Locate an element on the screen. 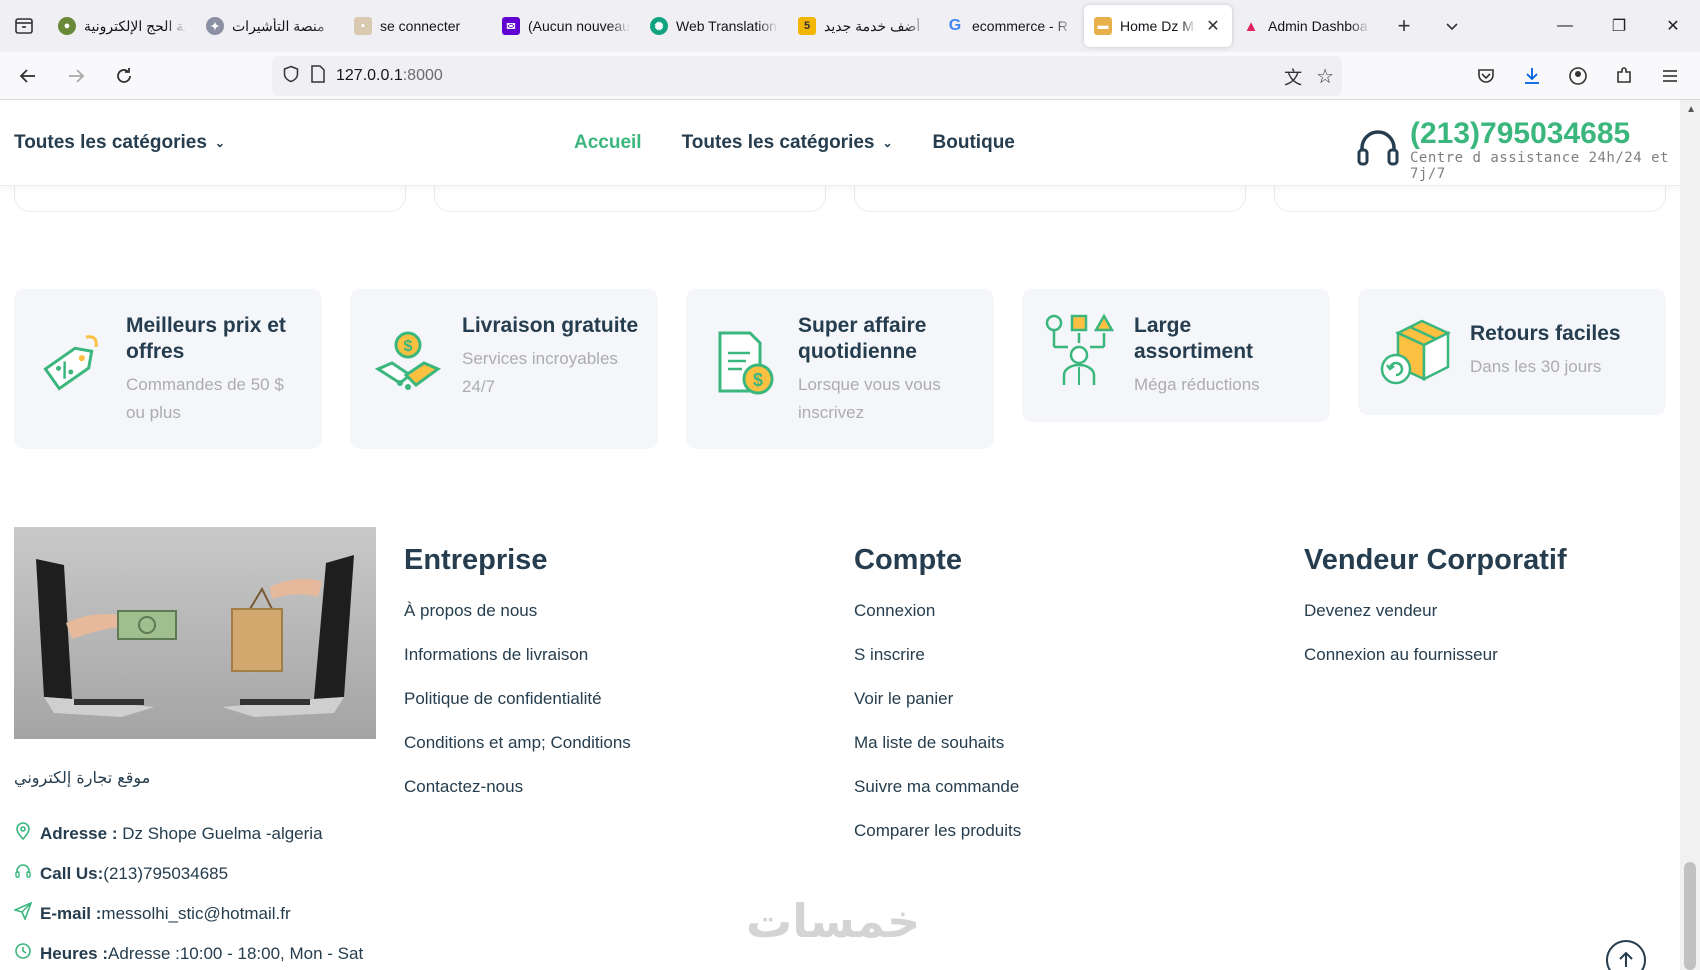 This screenshot has height=970, width=1700. menu-item-home: Accueil is located at coordinates (608, 143).